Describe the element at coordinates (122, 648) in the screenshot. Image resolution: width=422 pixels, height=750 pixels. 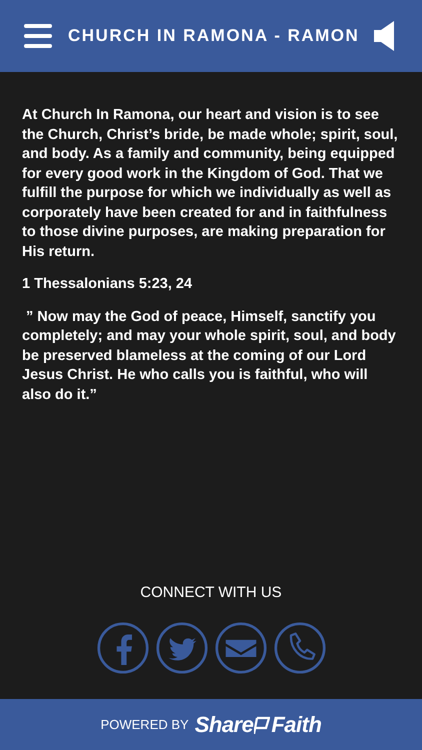
I see `facebook-icon` at that location.